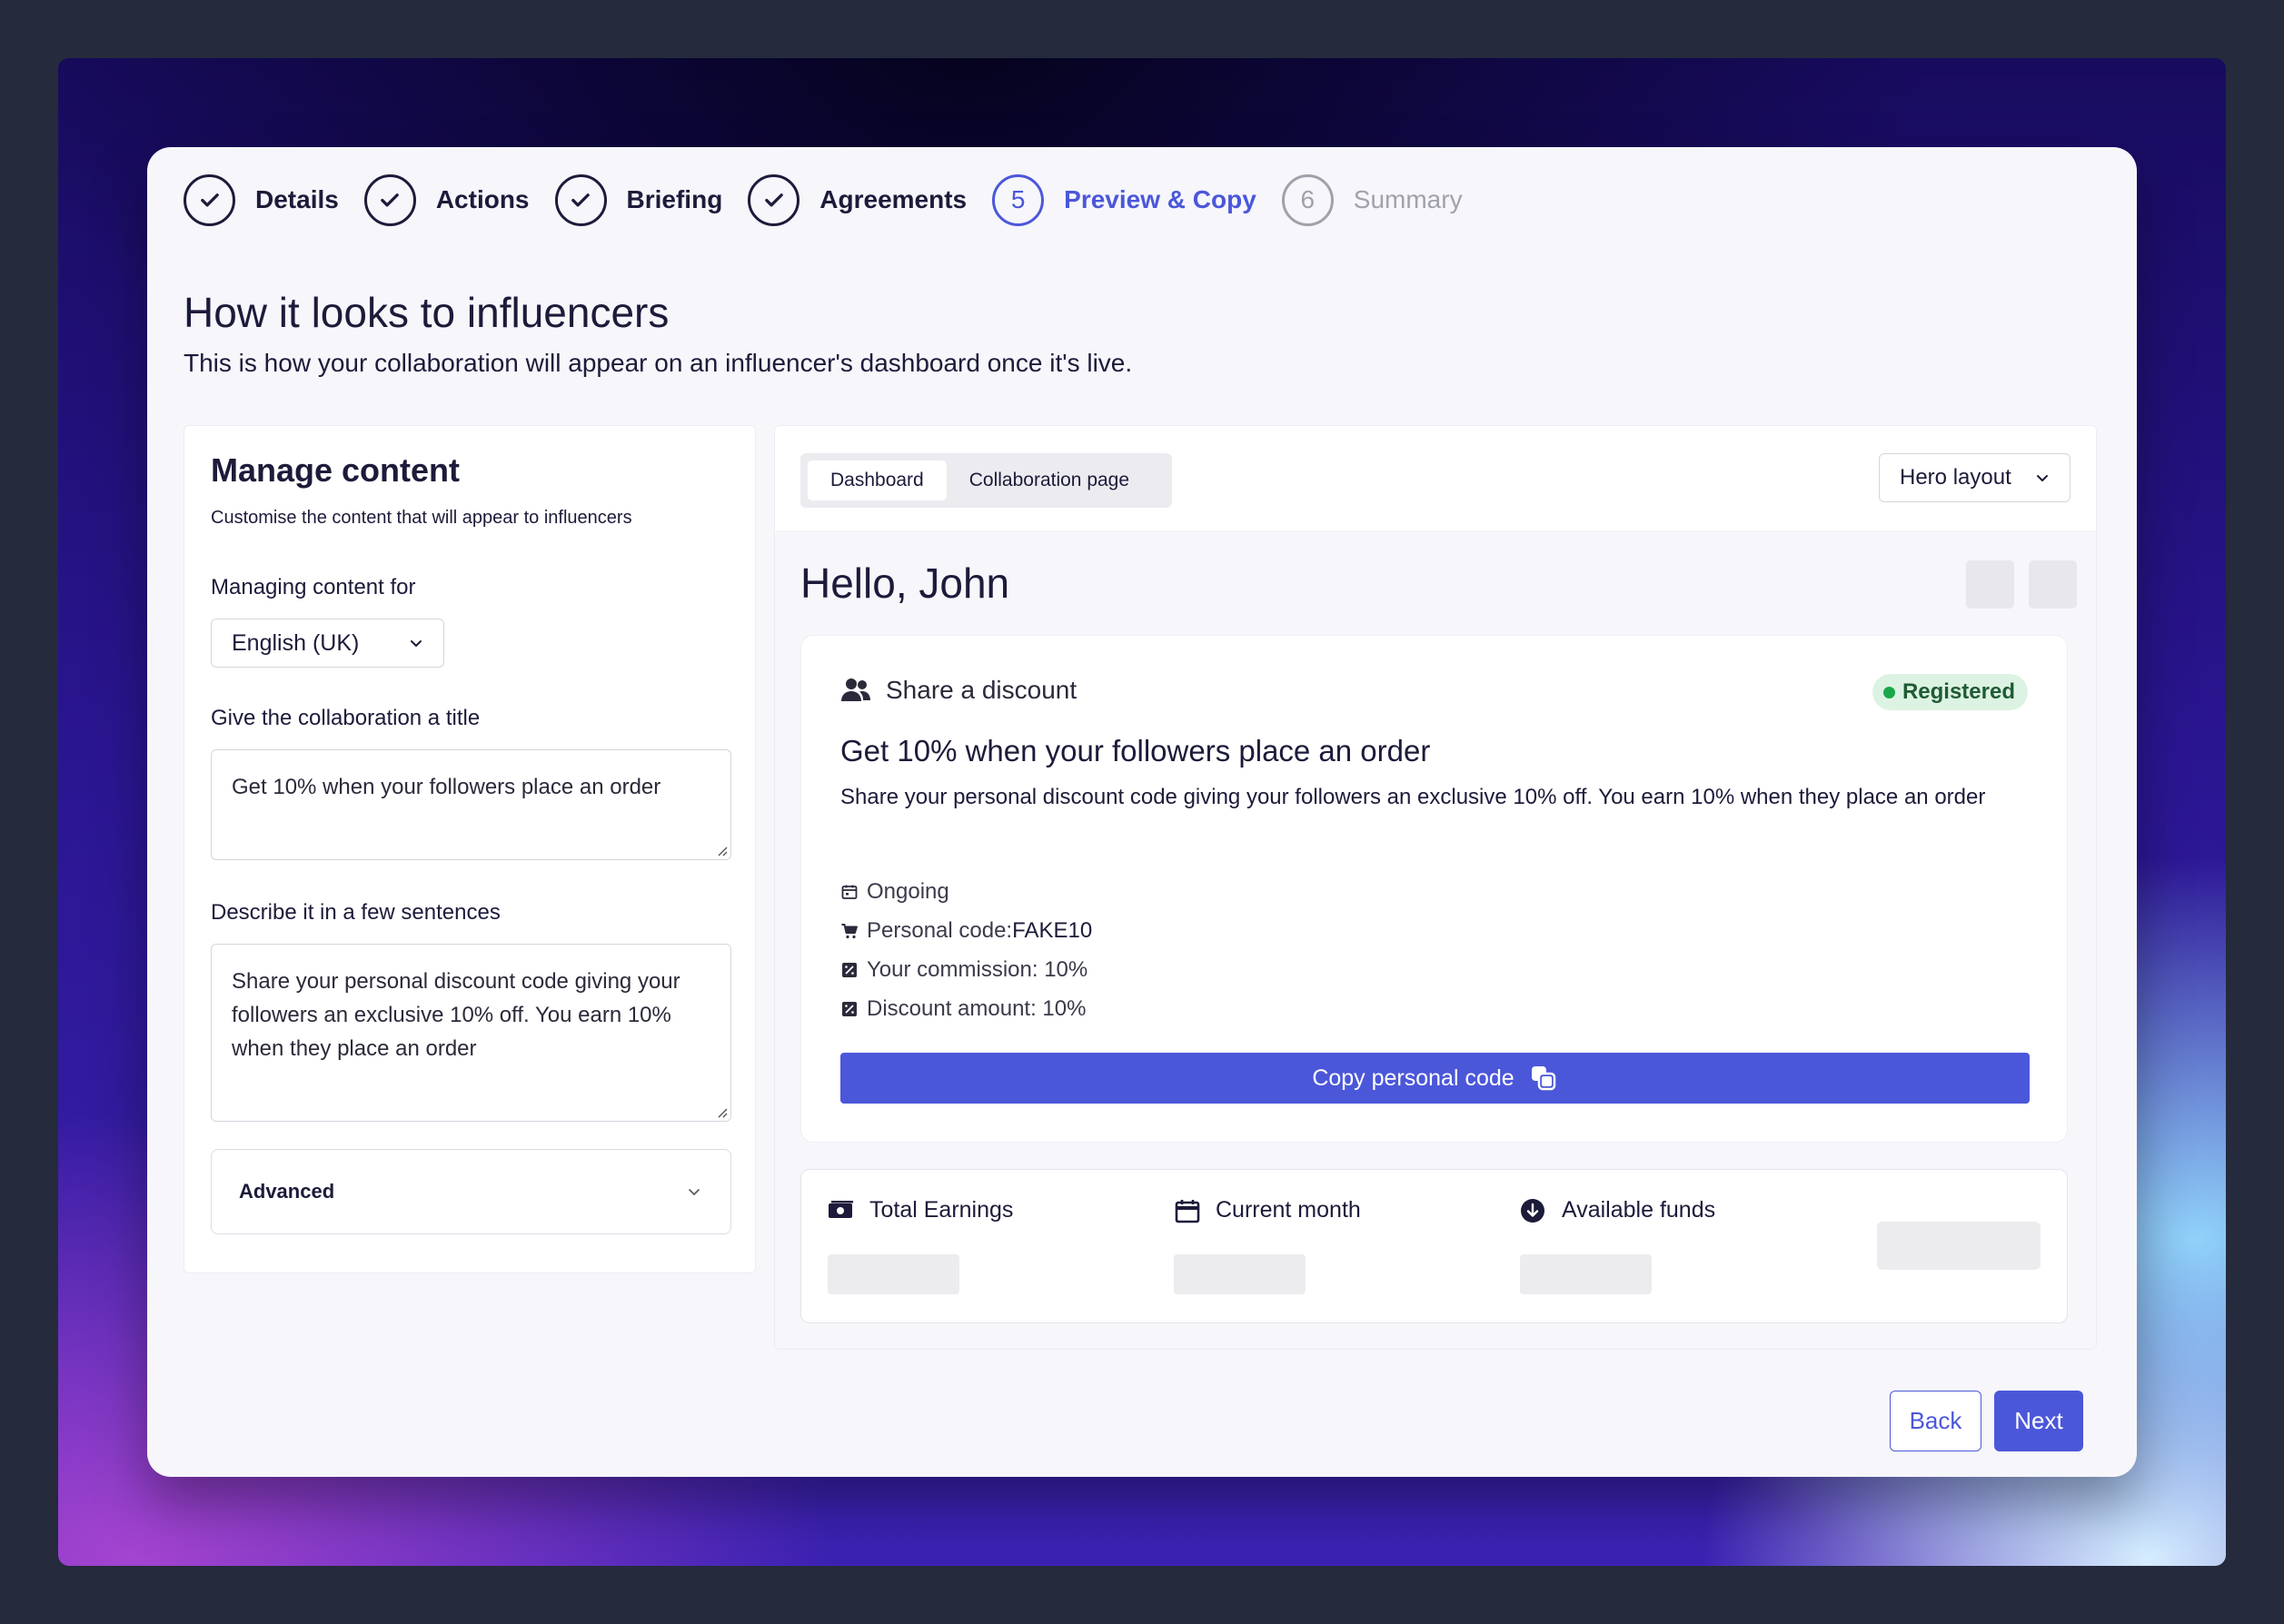  I want to click on stat-available-funds-label: Available funds, so click(1639, 1210).